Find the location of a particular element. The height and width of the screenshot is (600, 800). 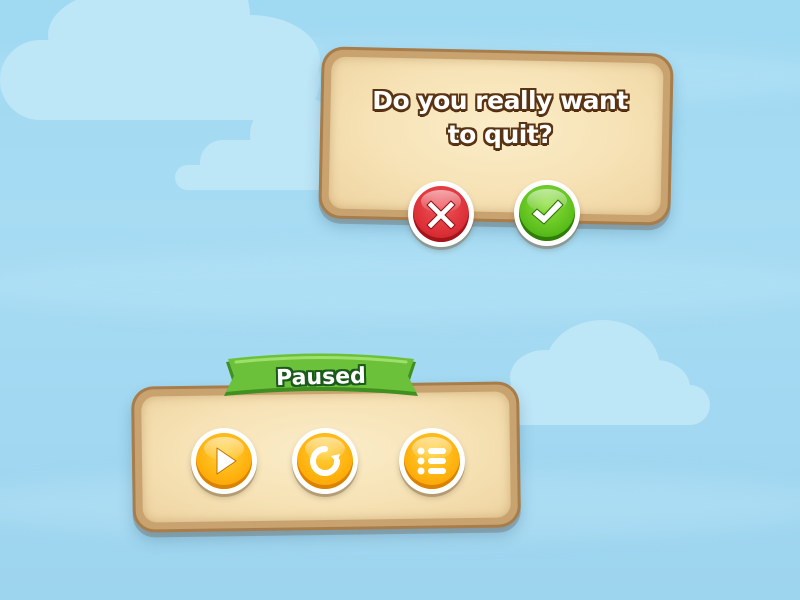

sky-band is located at coordinates (400, 285).